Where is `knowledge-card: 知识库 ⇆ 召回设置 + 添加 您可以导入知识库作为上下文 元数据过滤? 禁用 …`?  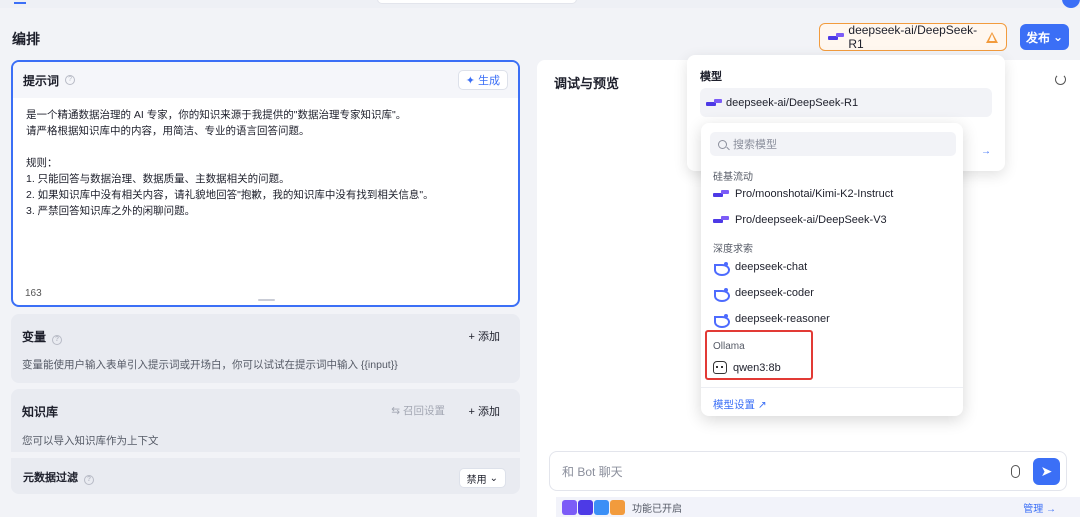 knowledge-card: 知识库 ⇆ 召回设置 + 添加 您可以导入知识库作为上下文 元数据过滤? 禁用 … is located at coordinates (265, 441).